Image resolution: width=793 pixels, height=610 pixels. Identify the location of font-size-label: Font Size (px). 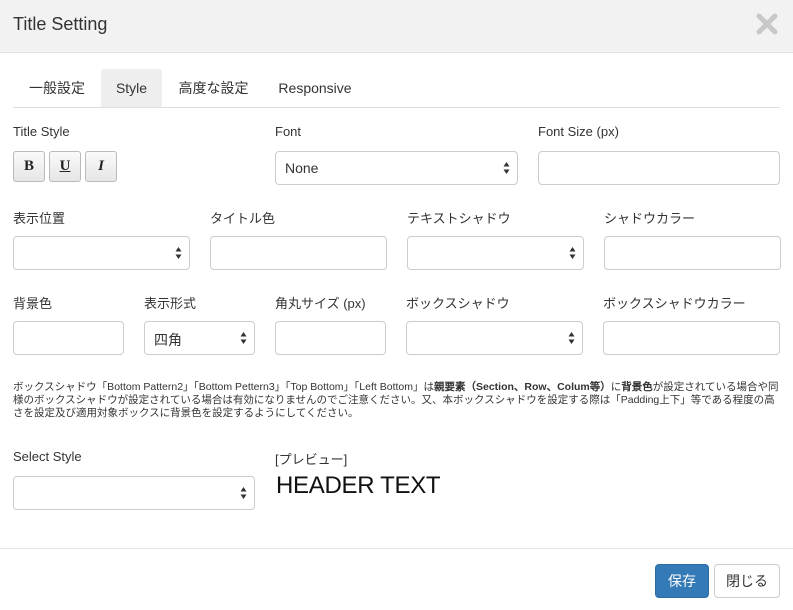
(578, 131).